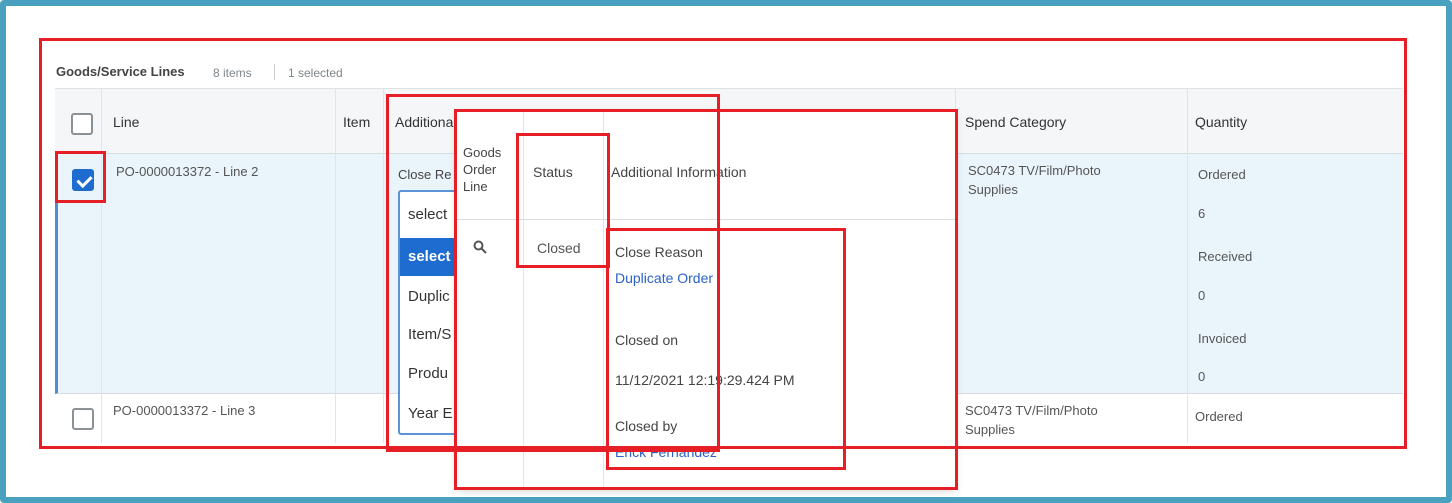 The width and height of the screenshot is (1452, 503). I want to click on highlight-box-status, so click(563, 200).